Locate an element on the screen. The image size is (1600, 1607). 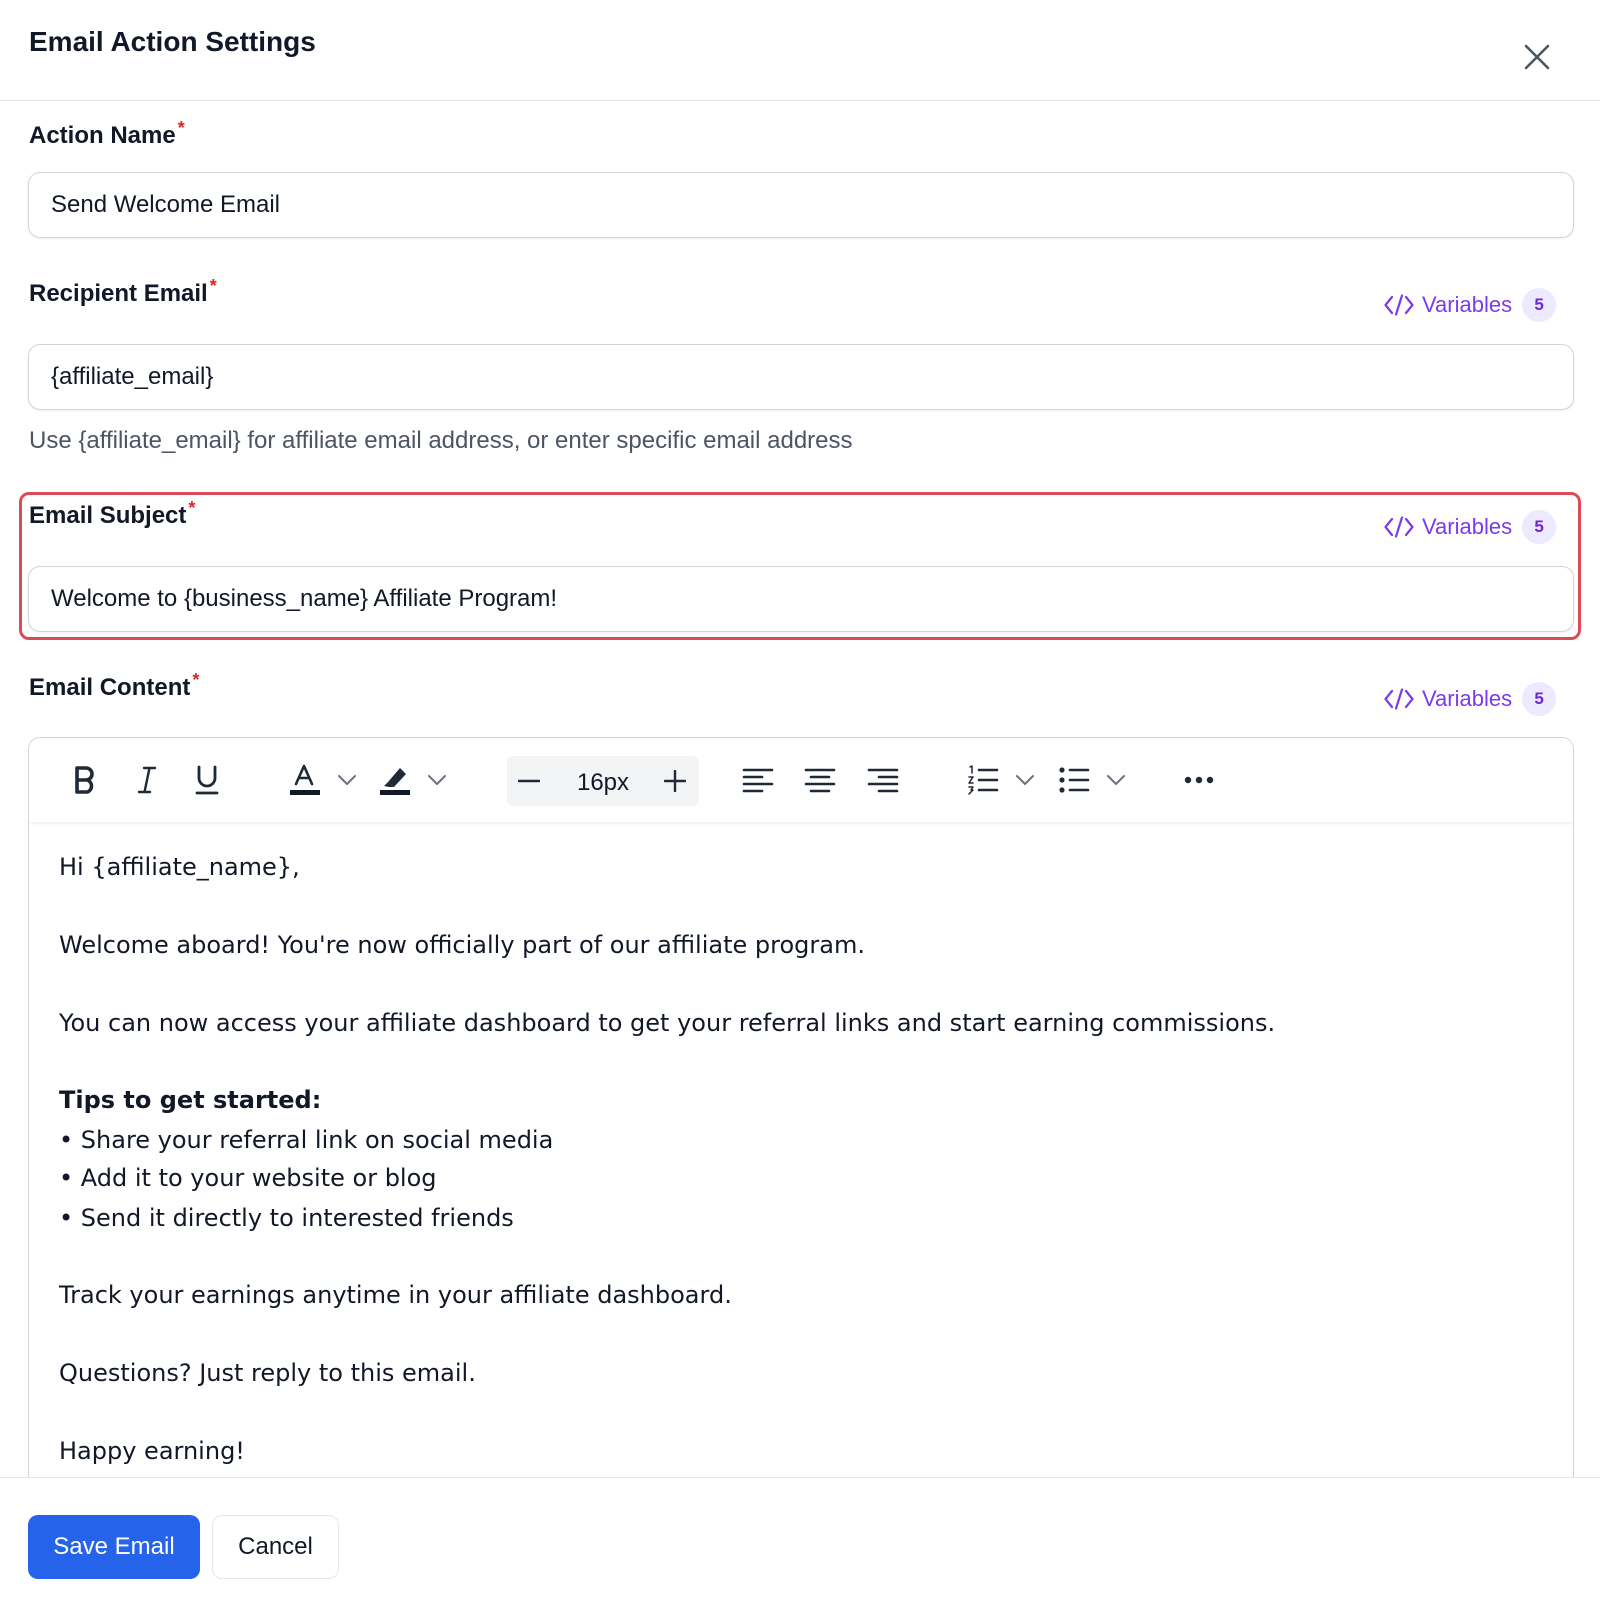
underline-icon is located at coordinates (207, 780).